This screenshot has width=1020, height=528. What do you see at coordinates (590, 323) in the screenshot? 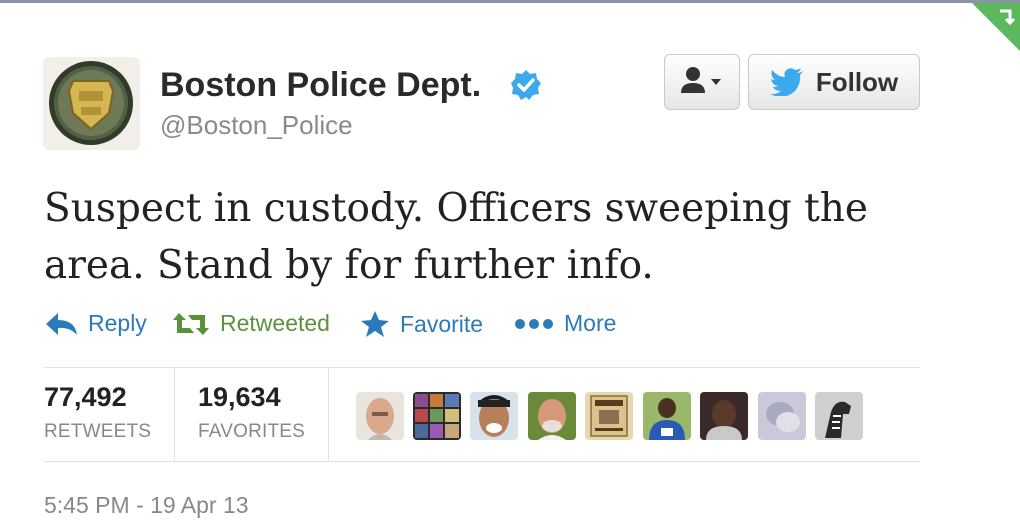
I see `more-label: More` at bounding box center [590, 323].